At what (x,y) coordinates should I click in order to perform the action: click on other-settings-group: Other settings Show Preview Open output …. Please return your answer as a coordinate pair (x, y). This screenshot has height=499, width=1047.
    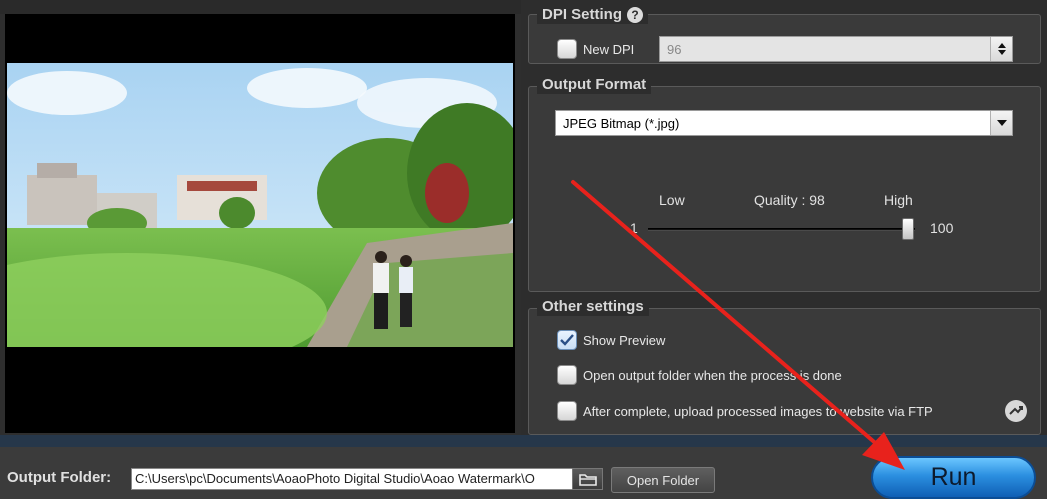
    Looking at the image, I should click on (784, 366).